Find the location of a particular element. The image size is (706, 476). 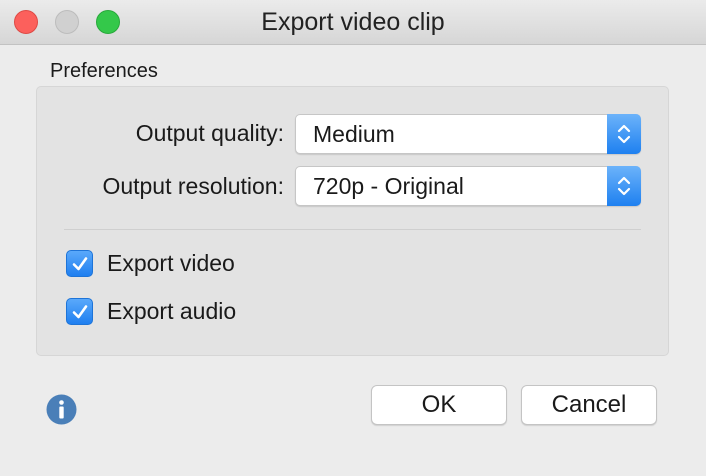

output-resolution-value: 720p - Original is located at coordinates (388, 186).